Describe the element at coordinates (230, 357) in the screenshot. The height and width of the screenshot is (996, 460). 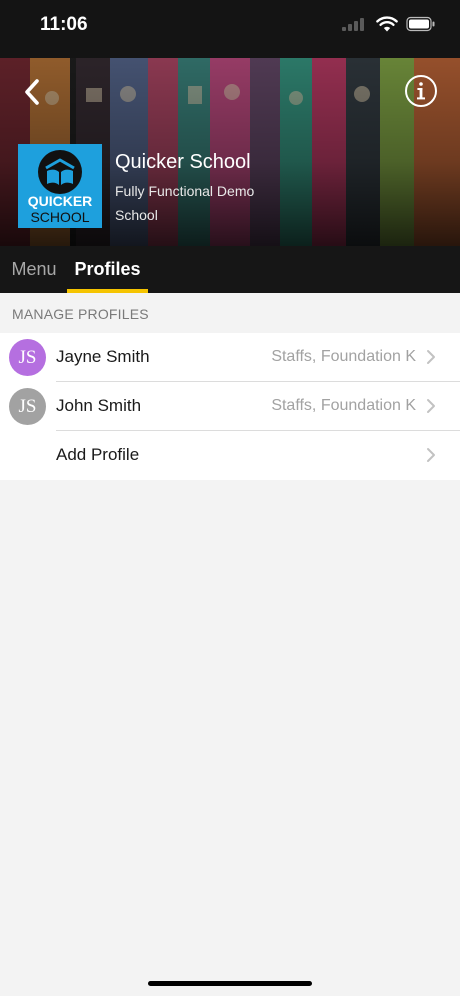
I see `profile-row-jayne-smith: JS Jayne Smith Staffs, Foundation K` at that location.